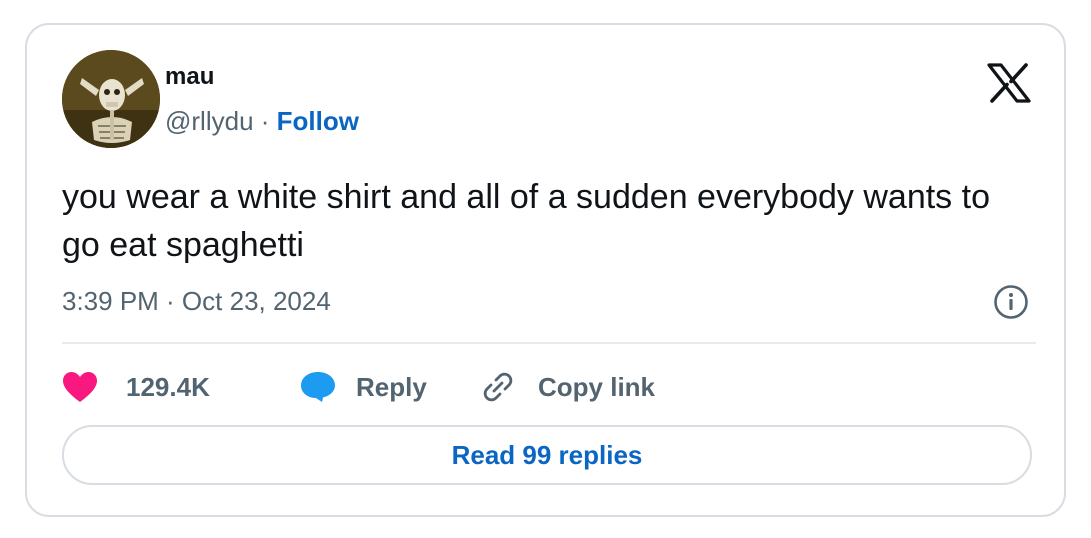 The height and width of the screenshot is (538, 1091). I want to click on heart-icon, so click(80, 387).